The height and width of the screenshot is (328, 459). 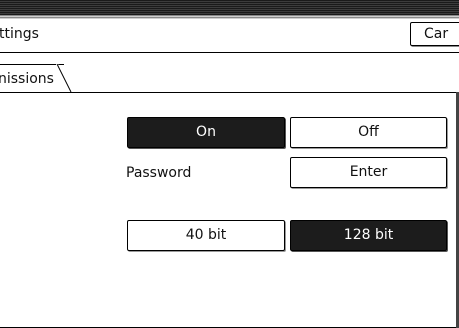 I want to click on encryption-on-button: On, so click(x=206, y=132).